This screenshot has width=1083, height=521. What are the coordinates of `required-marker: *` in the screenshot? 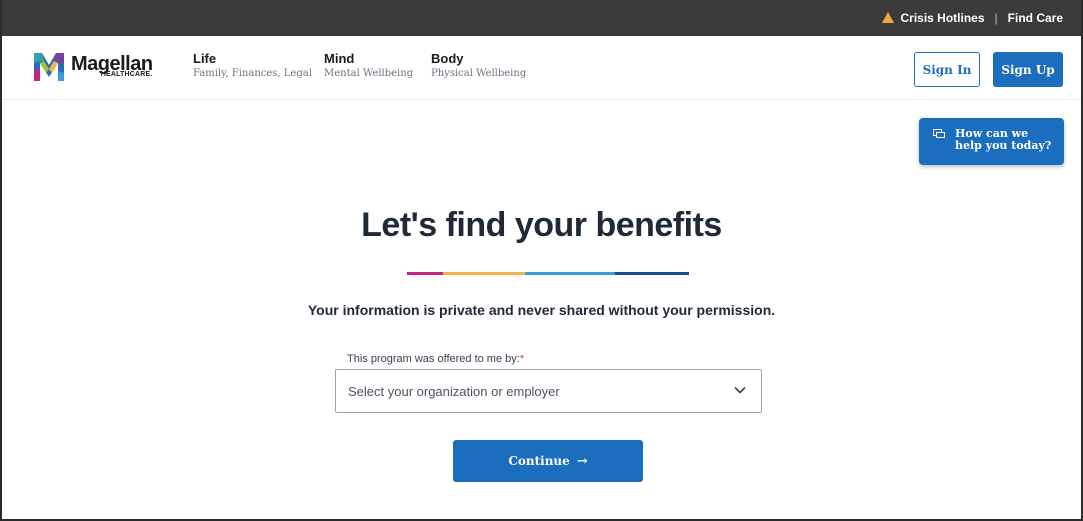 It's located at (522, 359).